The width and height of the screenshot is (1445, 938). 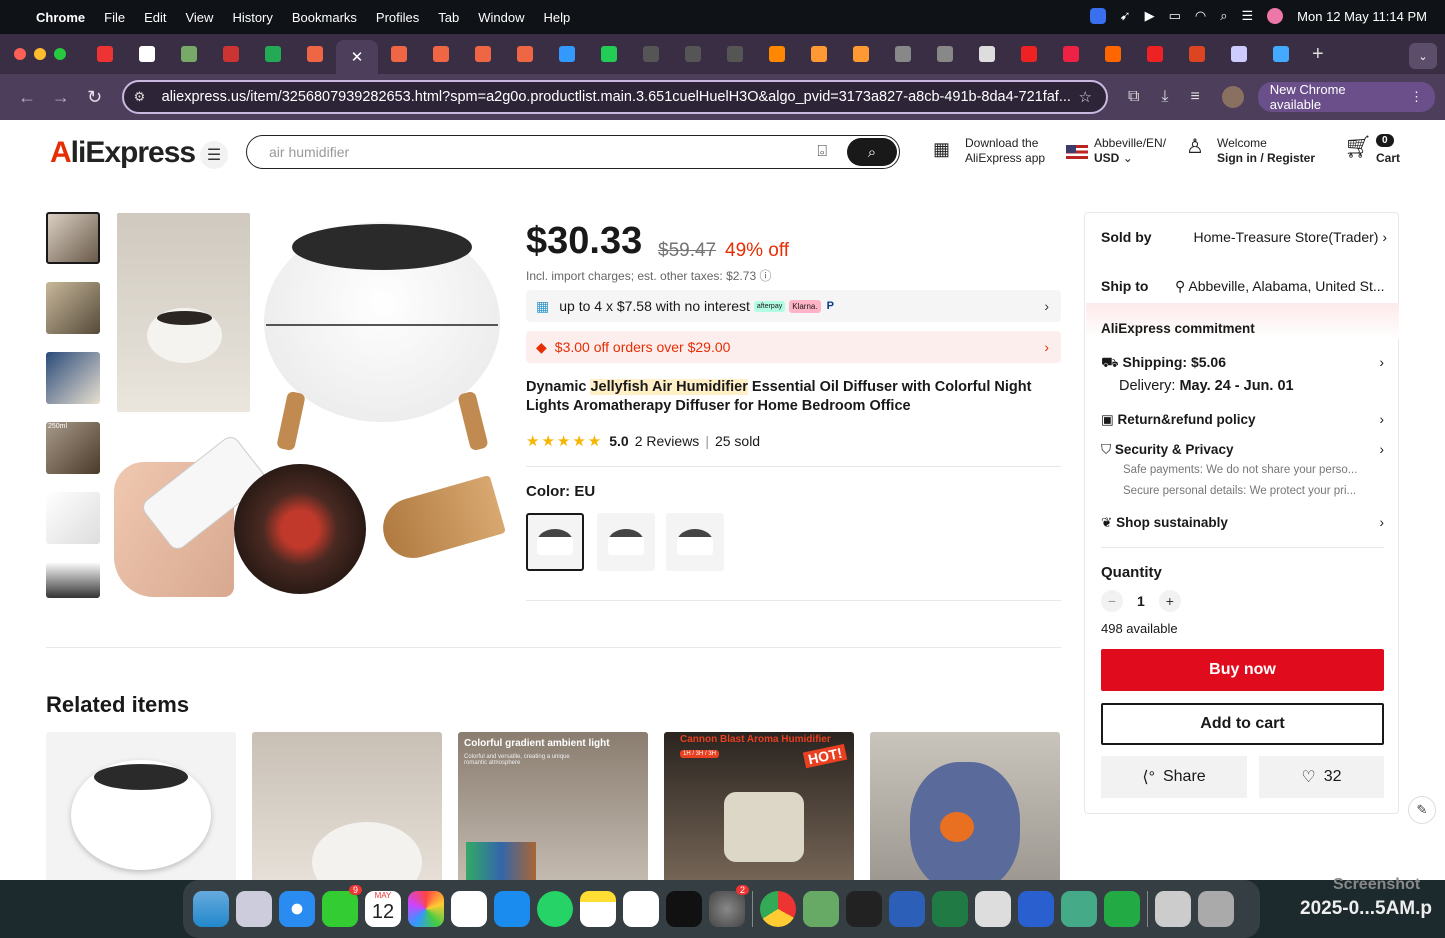 I want to click on cart-link: 🛒︎ Cart, so click(x=1372, y=151).